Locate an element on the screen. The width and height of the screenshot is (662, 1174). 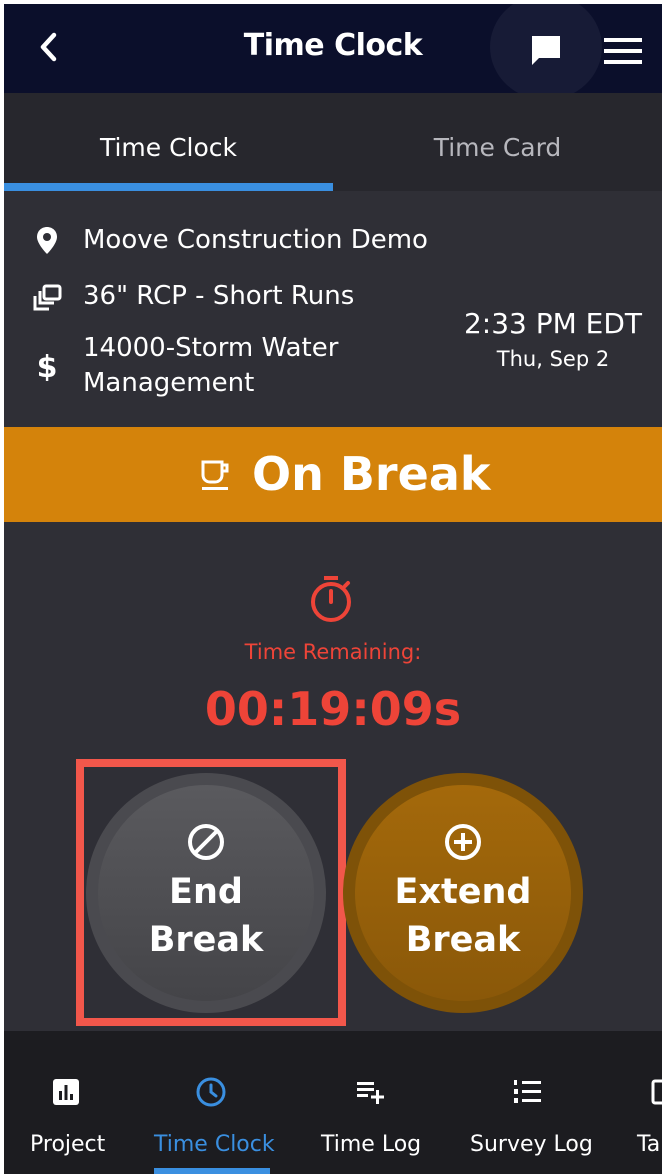
status-banner: On Break is located at coordinates (333, 474).